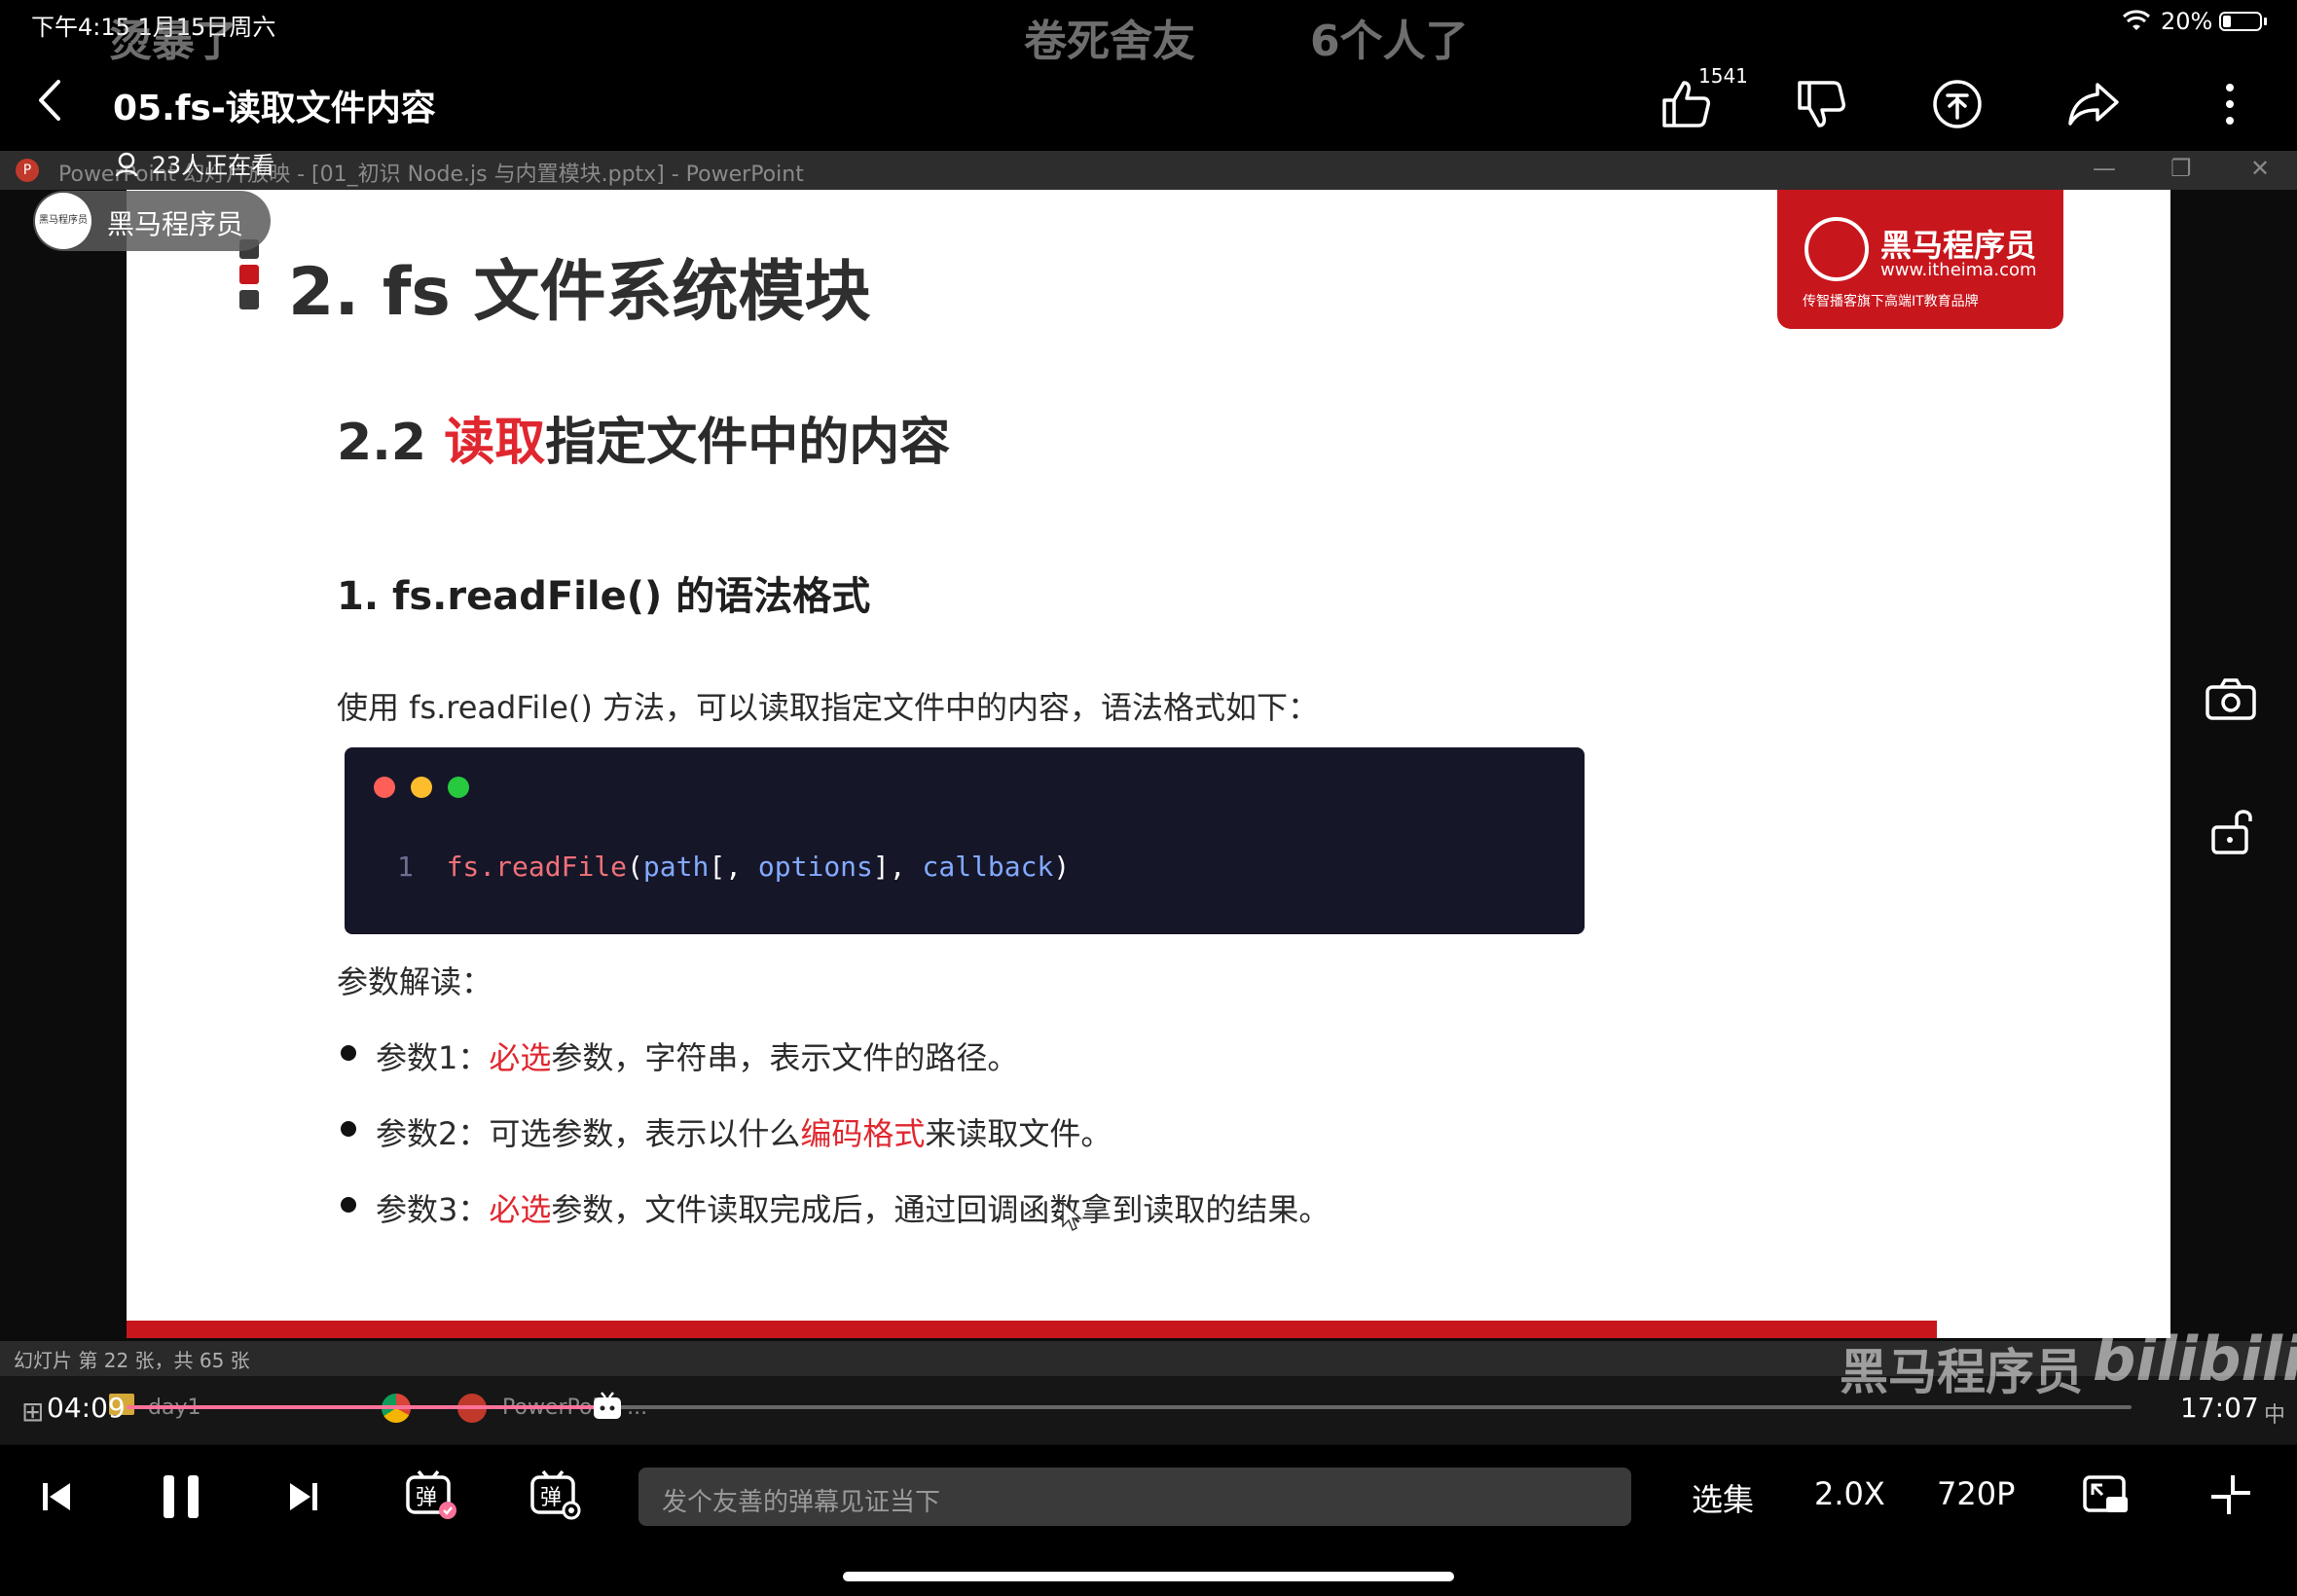 The width and height of the screenshot is (2297, 1596). Describe the element at coordinates (1976, 1494) in the screenshot. I see `quality-button: 720P` at that location.